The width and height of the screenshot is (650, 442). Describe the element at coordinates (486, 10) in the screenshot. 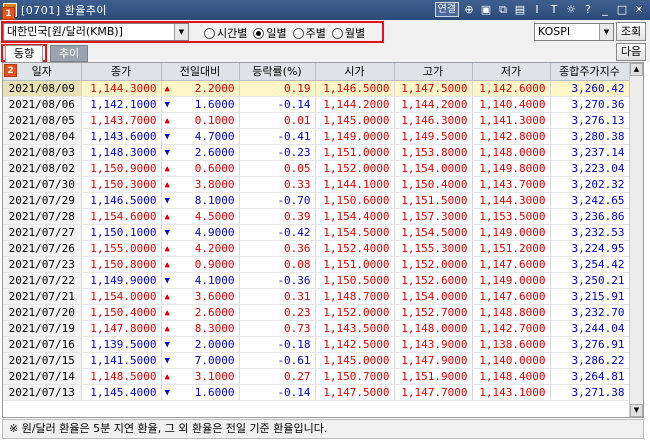

I see `screen-icon: ▣` at that location.